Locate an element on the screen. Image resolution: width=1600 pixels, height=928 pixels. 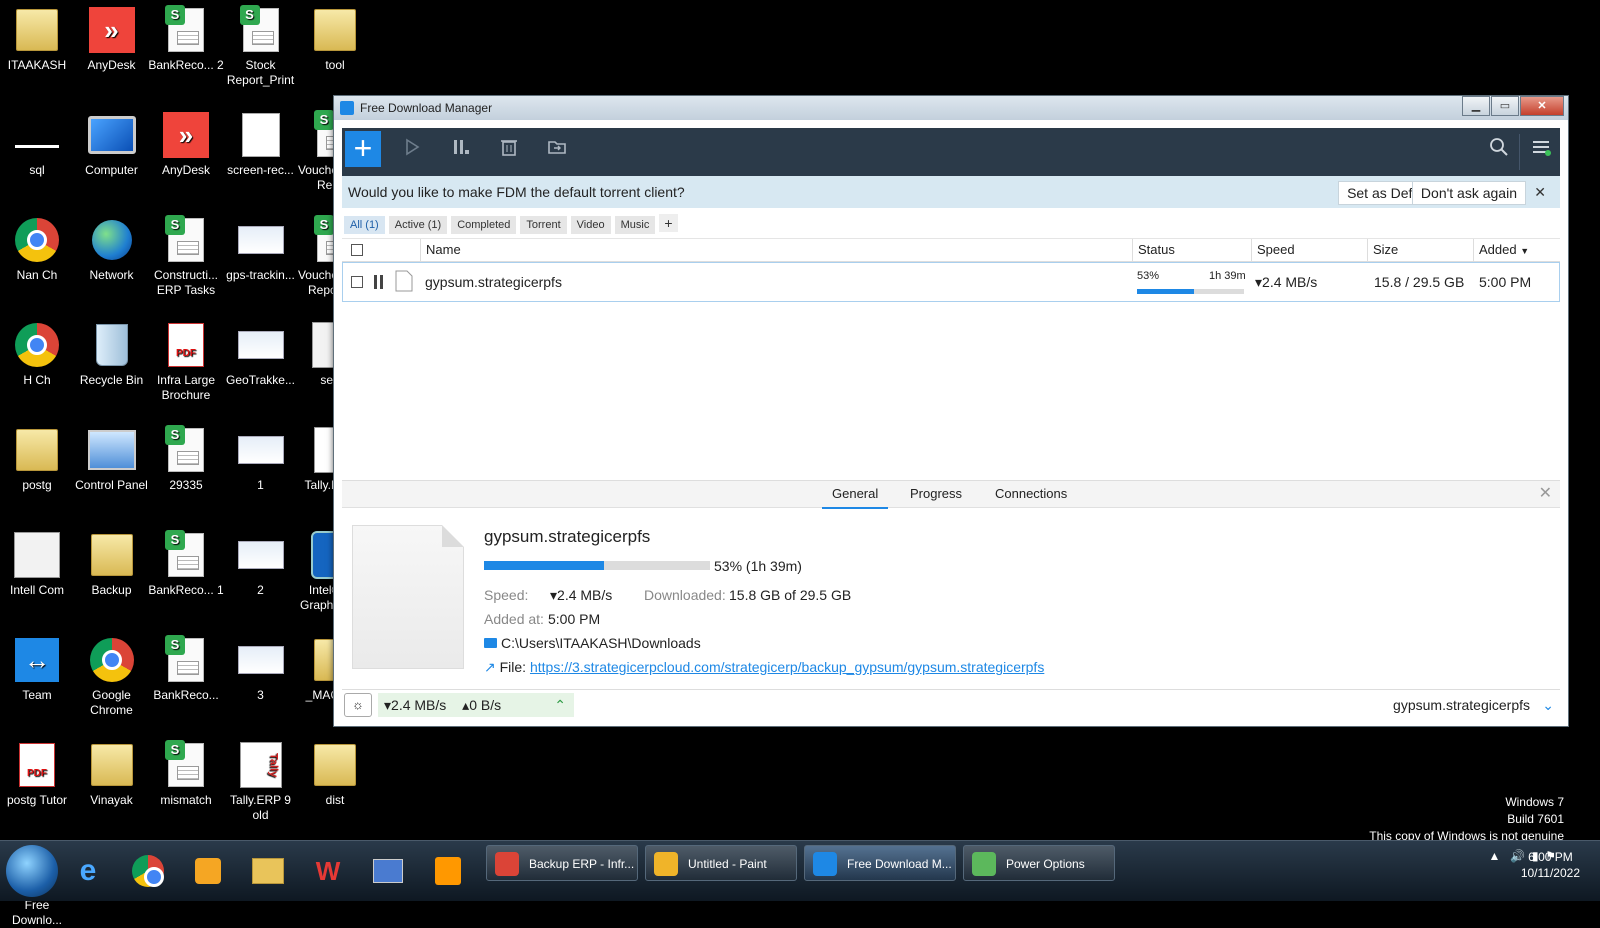
select-all-checkbox is located at coordinates (357, 250).